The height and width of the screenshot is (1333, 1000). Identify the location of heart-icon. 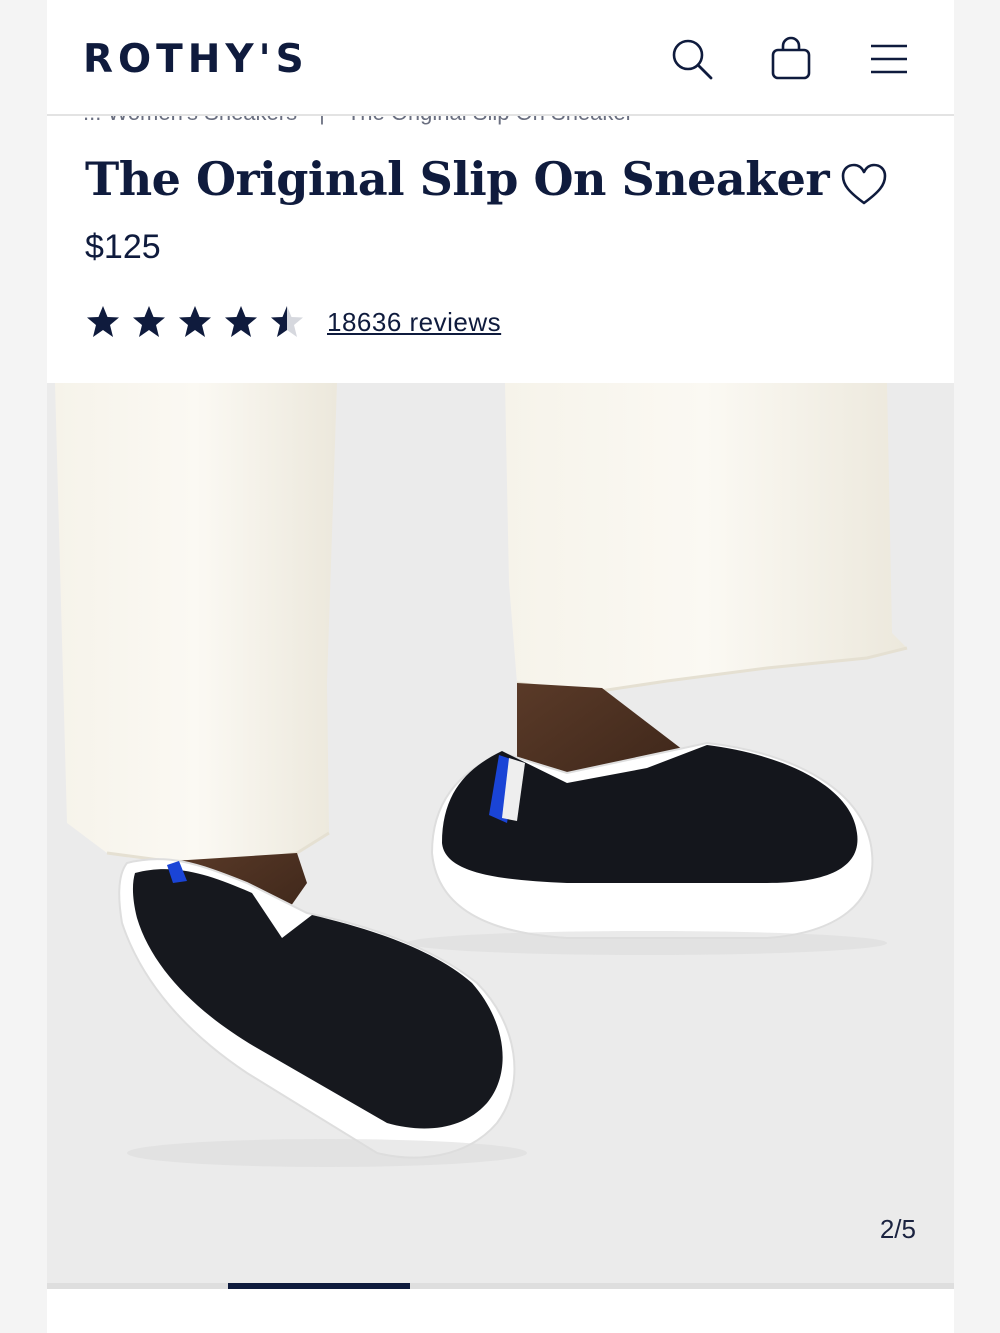
(864, 185).